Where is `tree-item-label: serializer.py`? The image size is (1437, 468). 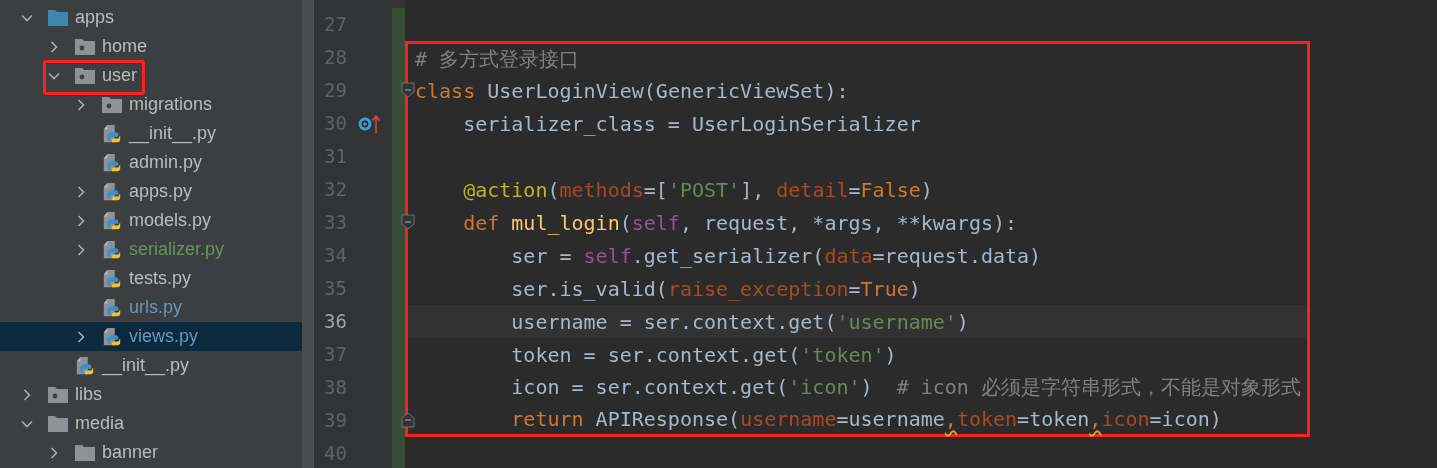 tree-item-label: serializer.py is located at coordinates (177, 249).